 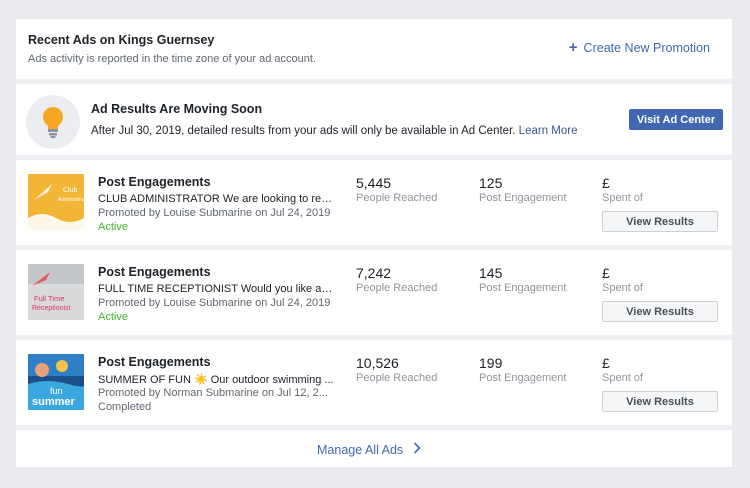 I want to click on svg-text: Receptionist, so click(x=51, y=308).